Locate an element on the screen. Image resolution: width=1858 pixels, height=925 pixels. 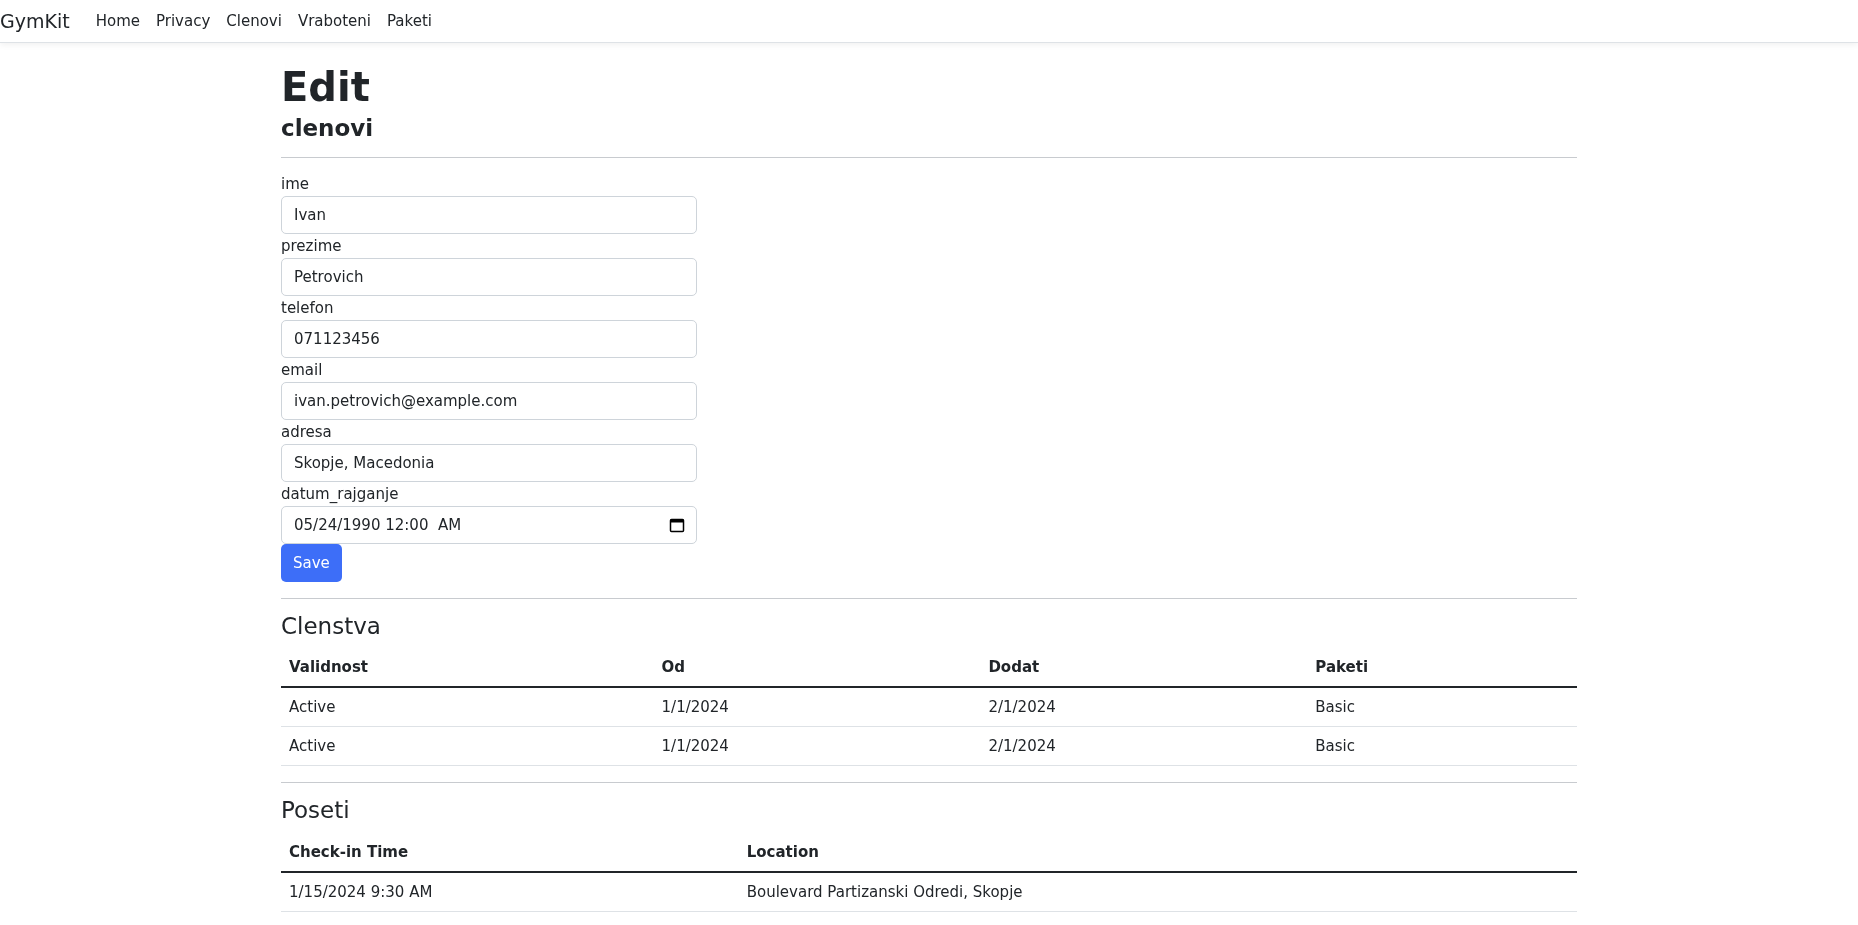
section-title: Poseti is located at coordinates (316, 811).